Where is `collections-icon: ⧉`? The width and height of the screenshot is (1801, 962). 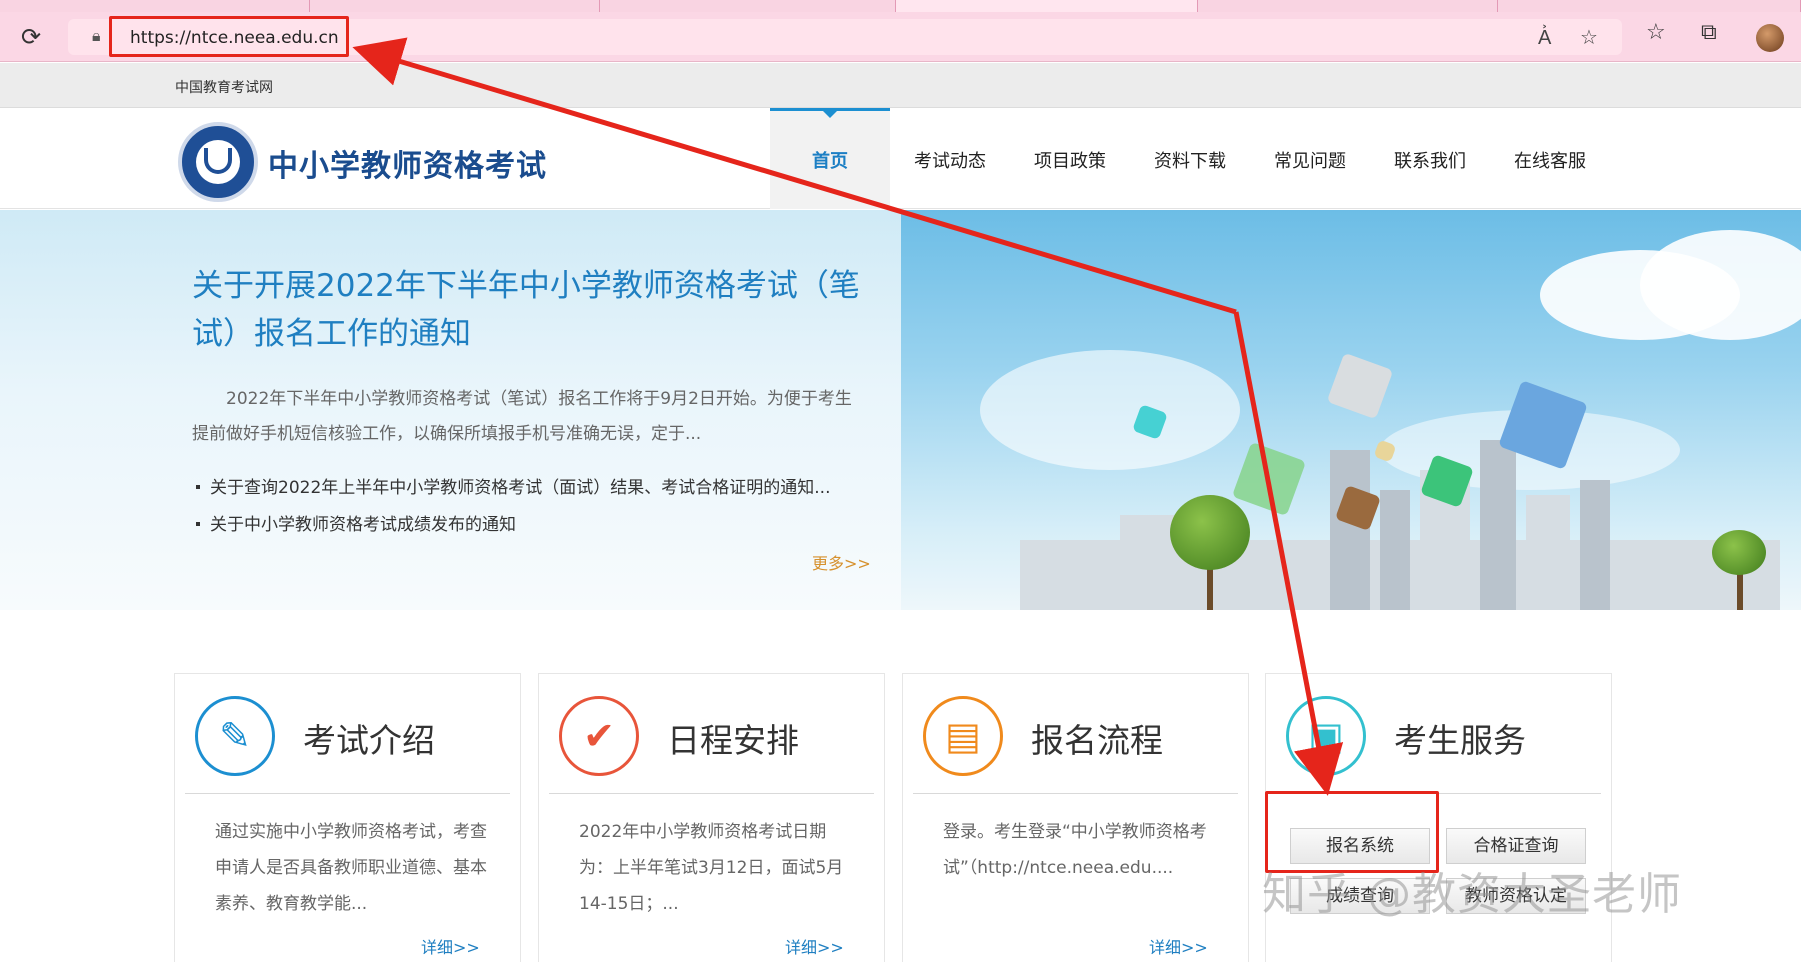
collections-icon: ⧉ is located at coordinates (1709, 32).